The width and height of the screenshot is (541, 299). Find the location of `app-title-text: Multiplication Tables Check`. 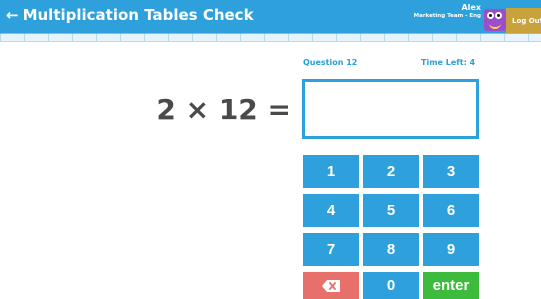

app-title-text: Multiplication Tables Check is located at coordinates (138, 15).